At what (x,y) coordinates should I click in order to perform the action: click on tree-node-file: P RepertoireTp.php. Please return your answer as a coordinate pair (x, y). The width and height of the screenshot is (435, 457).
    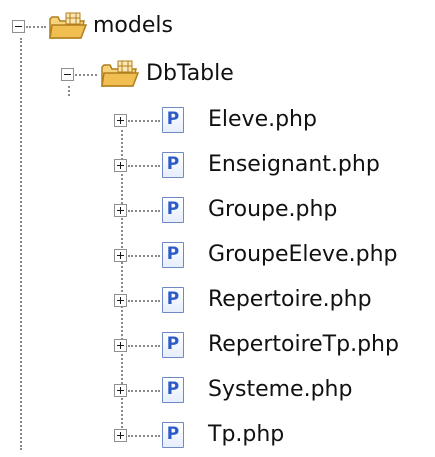
    Looking at the image, I should click on (217, 345).